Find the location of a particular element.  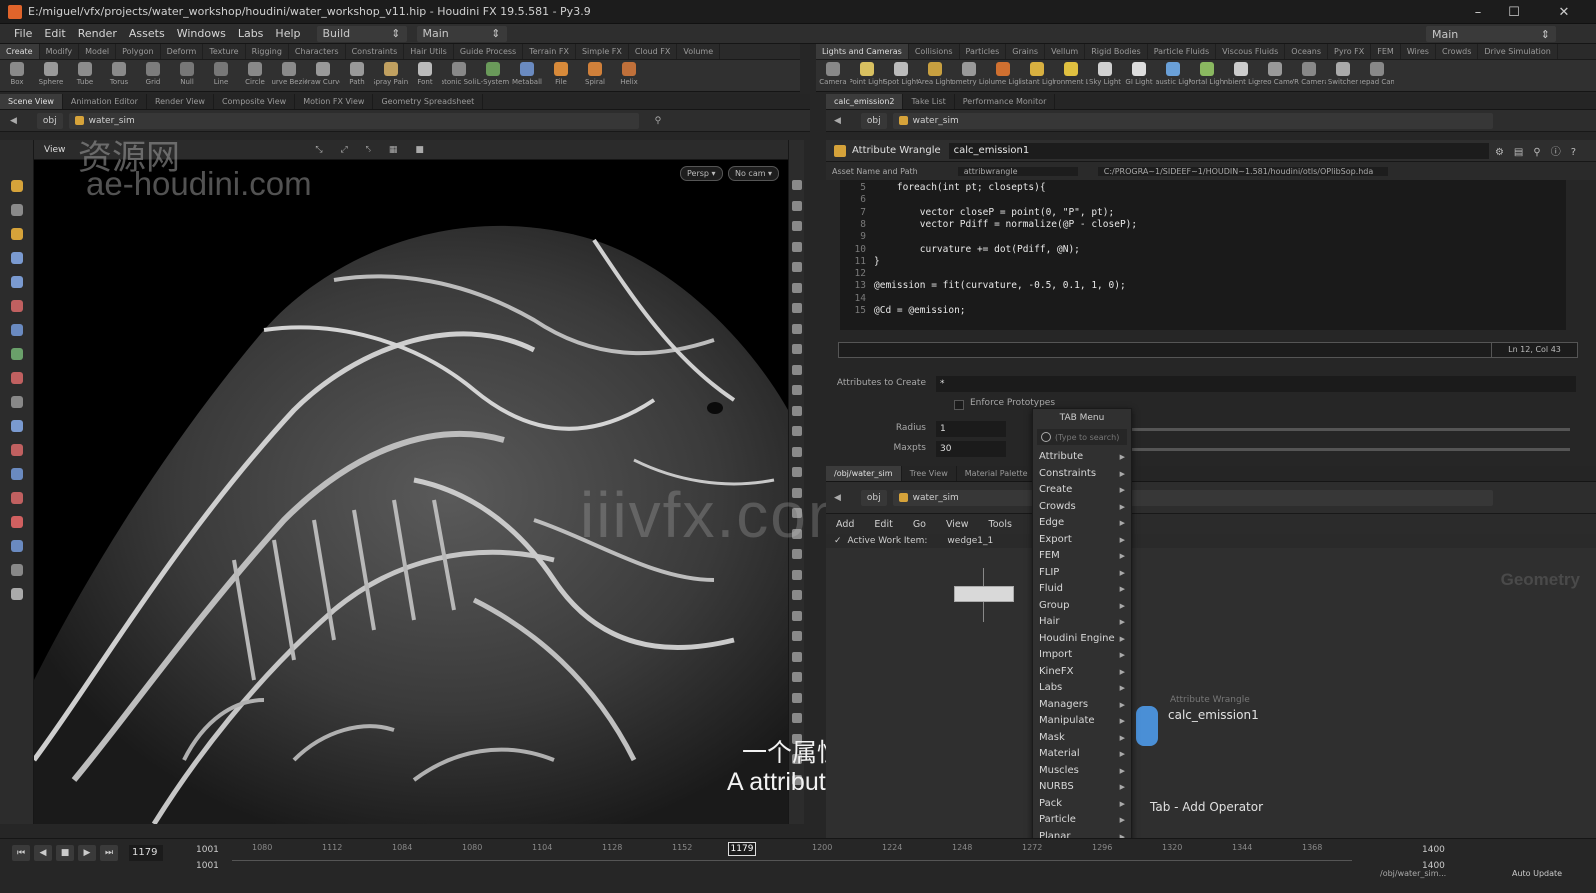

shelf-tab-wires: Wires is located at coordinates (1418, 51).